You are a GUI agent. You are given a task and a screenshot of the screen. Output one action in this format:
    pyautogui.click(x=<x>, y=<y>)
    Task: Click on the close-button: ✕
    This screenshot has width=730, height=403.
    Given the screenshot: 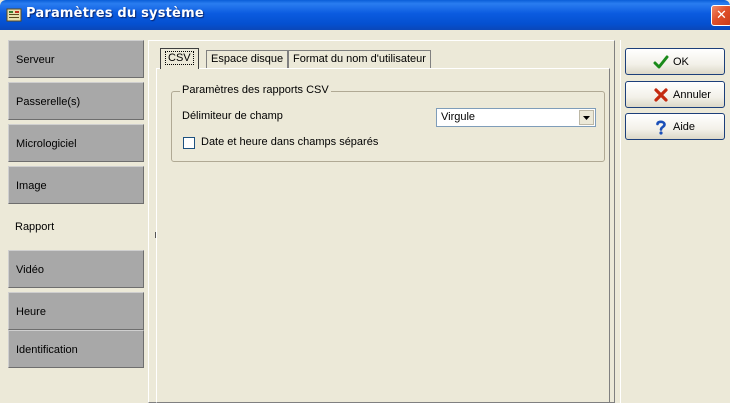 What is the action you would take?
    pyautogui.click(x=720, y=15)
    